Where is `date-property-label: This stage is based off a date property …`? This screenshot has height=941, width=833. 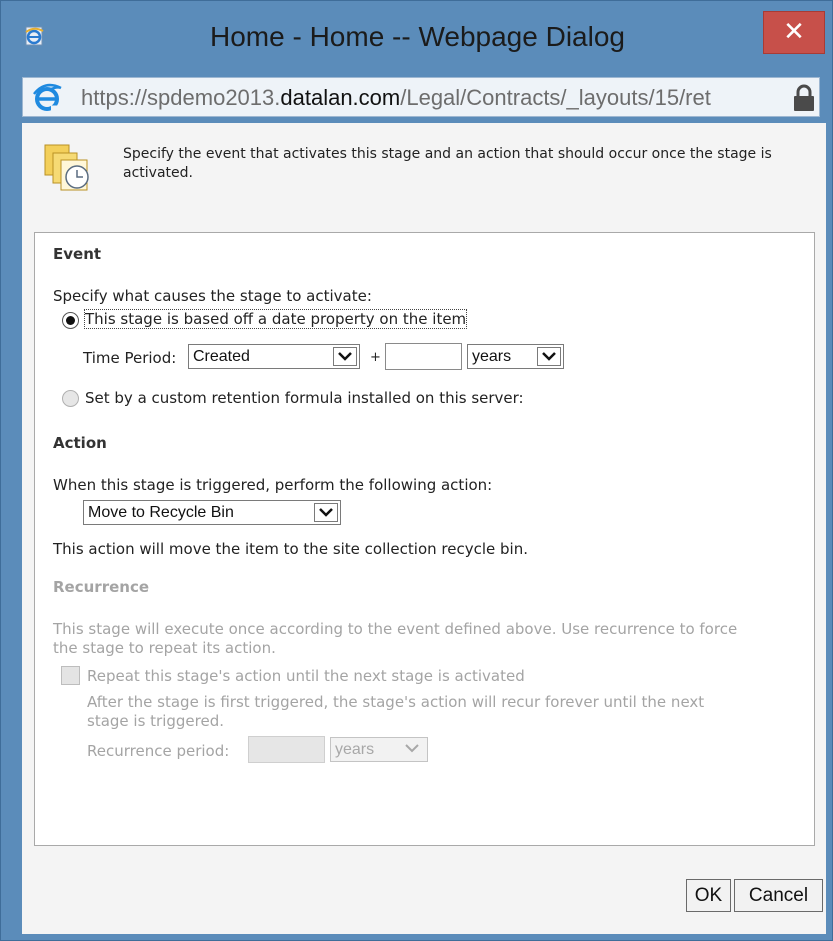
date-property-label: This stage is based off a date property … is located at coordinates (275, 319).